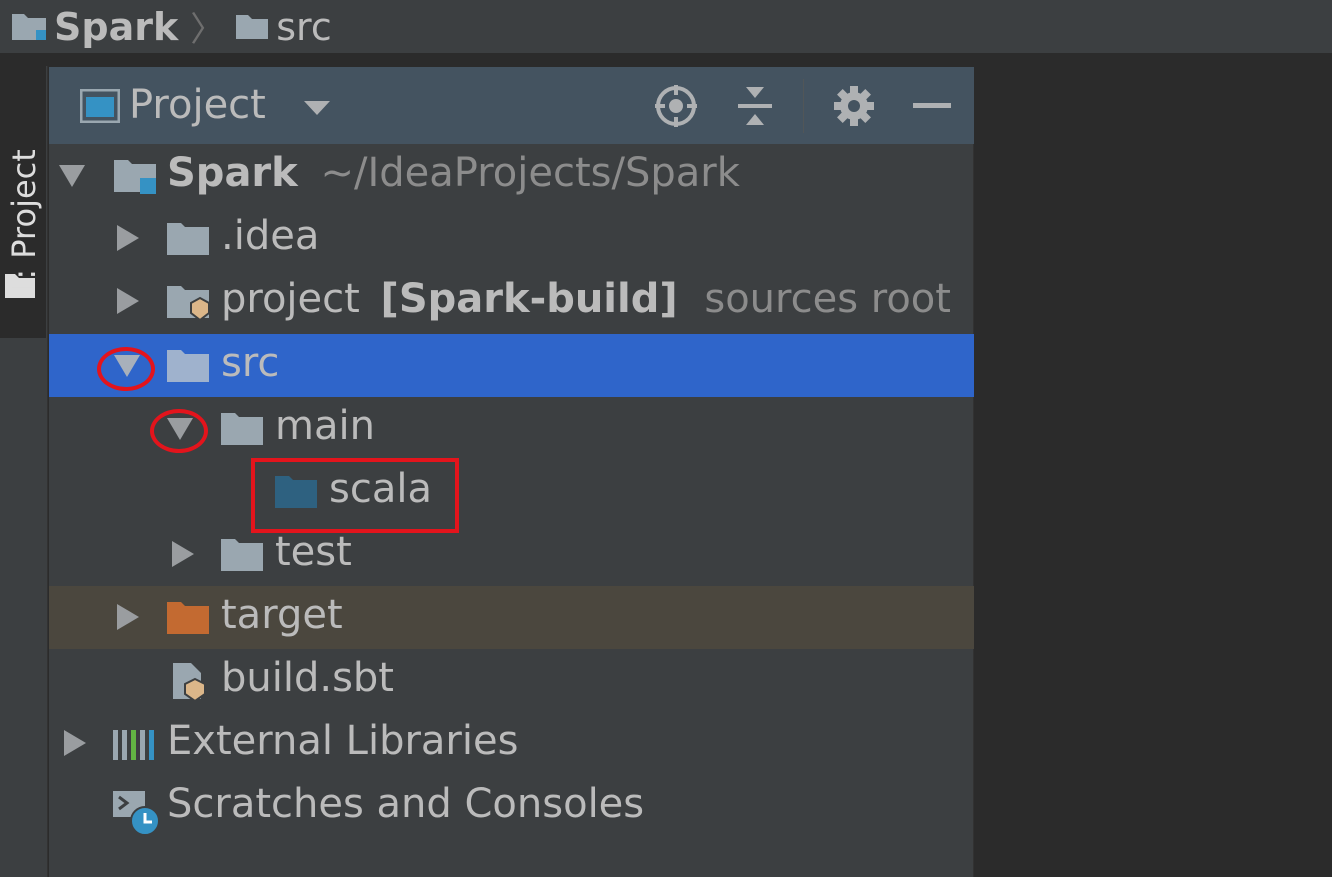 This screenshot has height=877, width=1332. Describe the element at coordinates (511, 617) in the screenshot. I see `tree-node-target: target` at that location.